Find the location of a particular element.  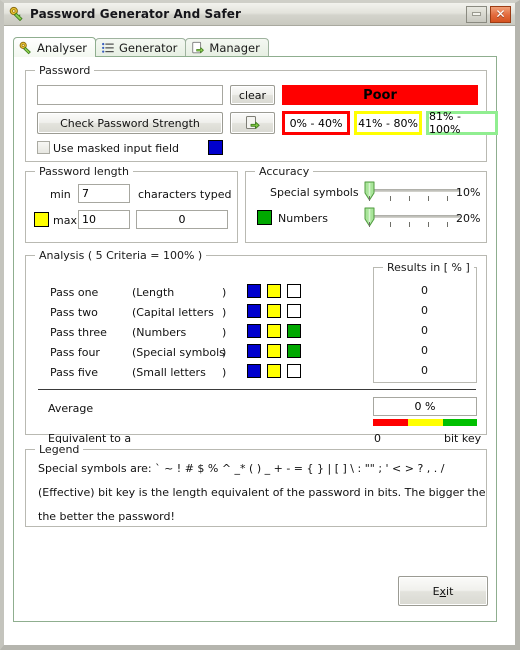

legend-line-3: the better the password! is located at coordinates (106, 516).